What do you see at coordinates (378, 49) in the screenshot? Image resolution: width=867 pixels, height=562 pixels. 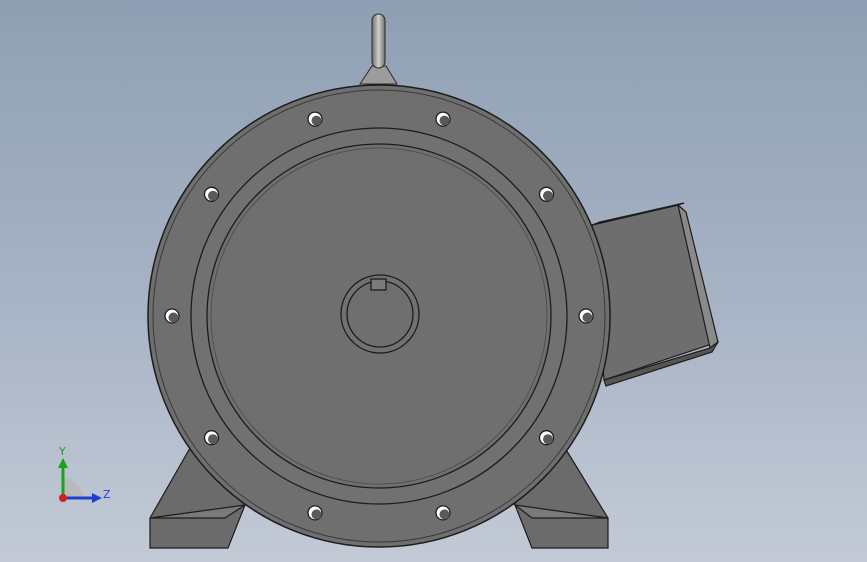 I see `lifting-eye` at bounding box center [378, 49].